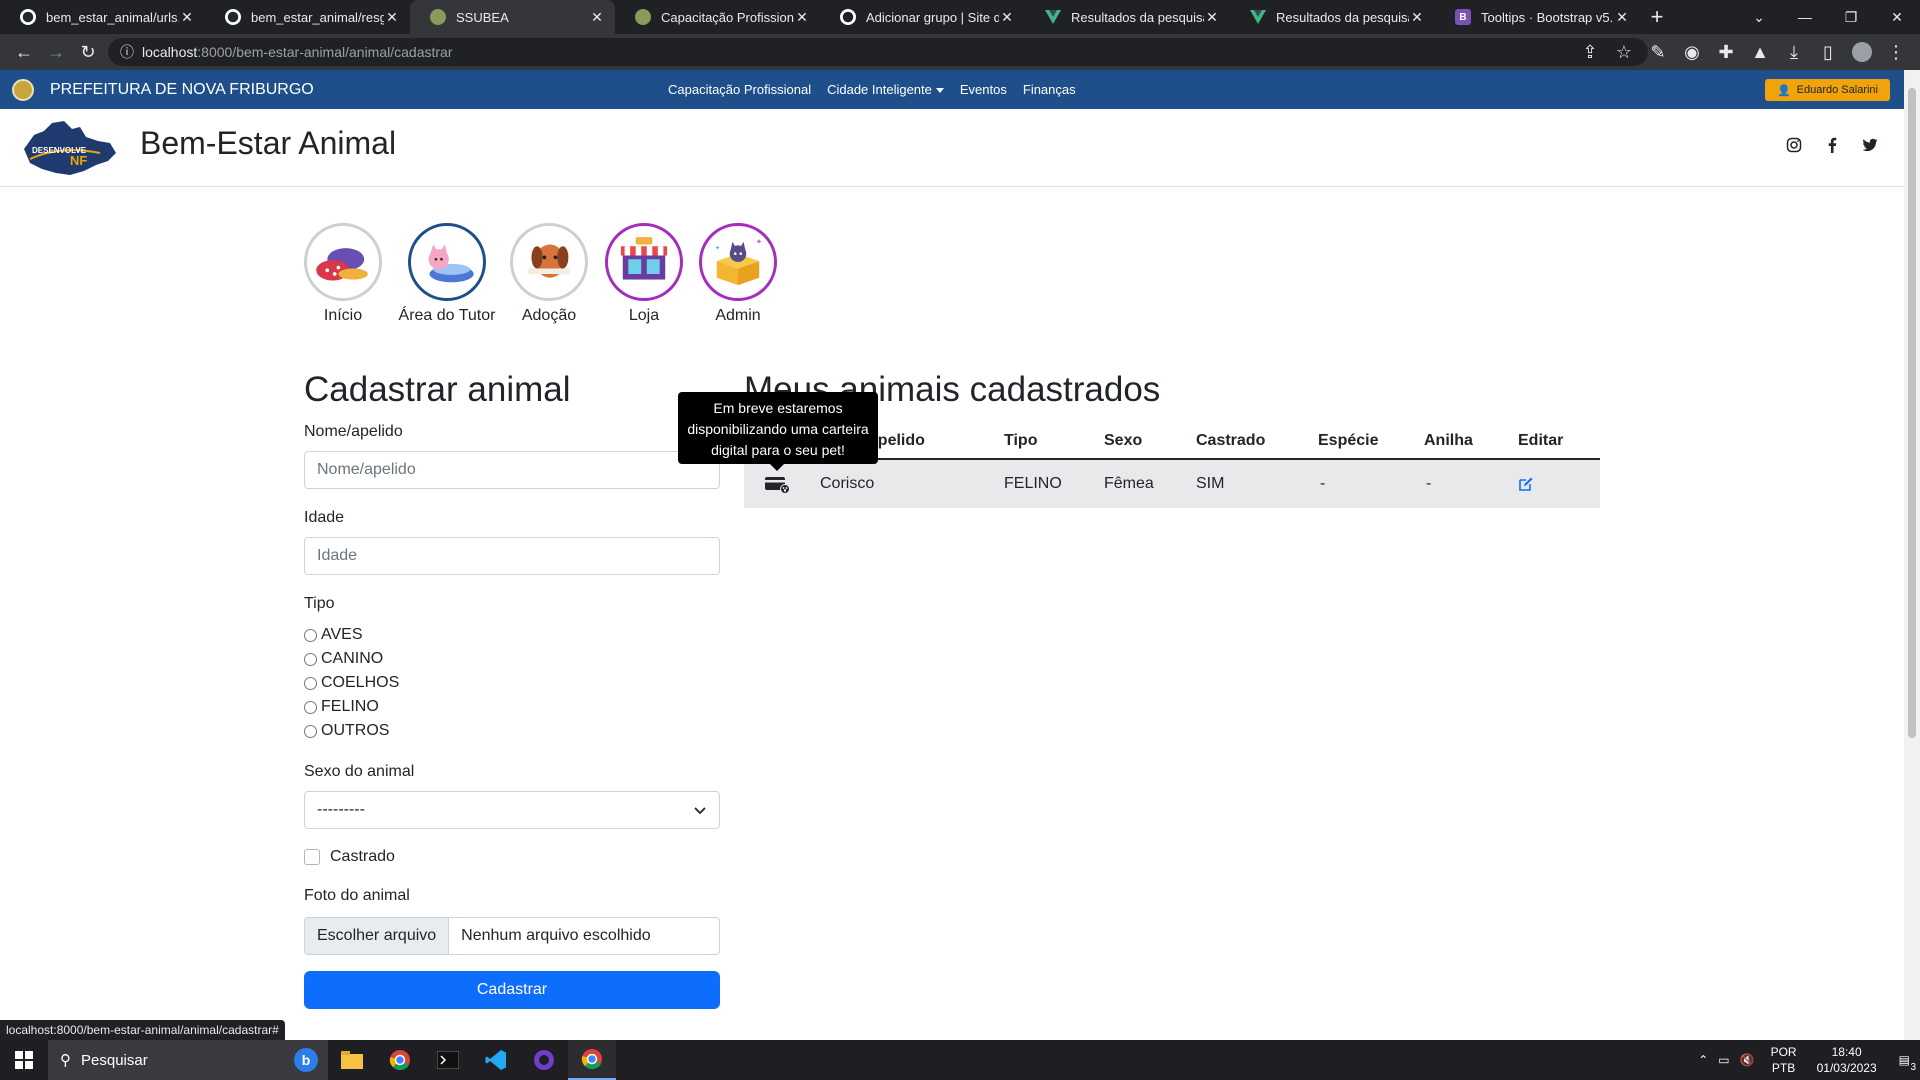  What do you see at coordinates (1851, 17) in the screenshot?
I see `restore-icon: ❐` at bounding box center [1851, 17].